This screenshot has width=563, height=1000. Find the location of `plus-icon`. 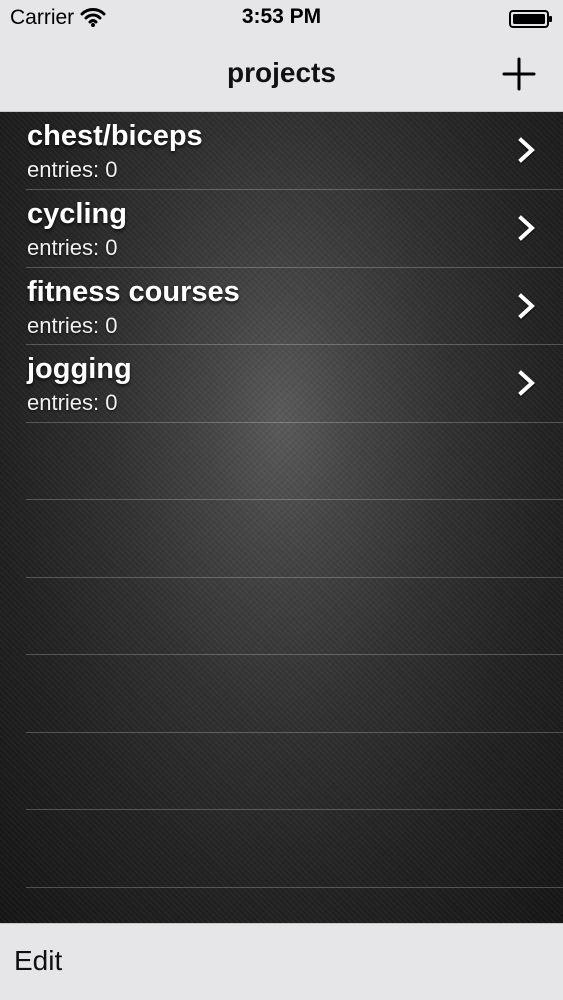

plus-icon is located at coordinates (519, 74).